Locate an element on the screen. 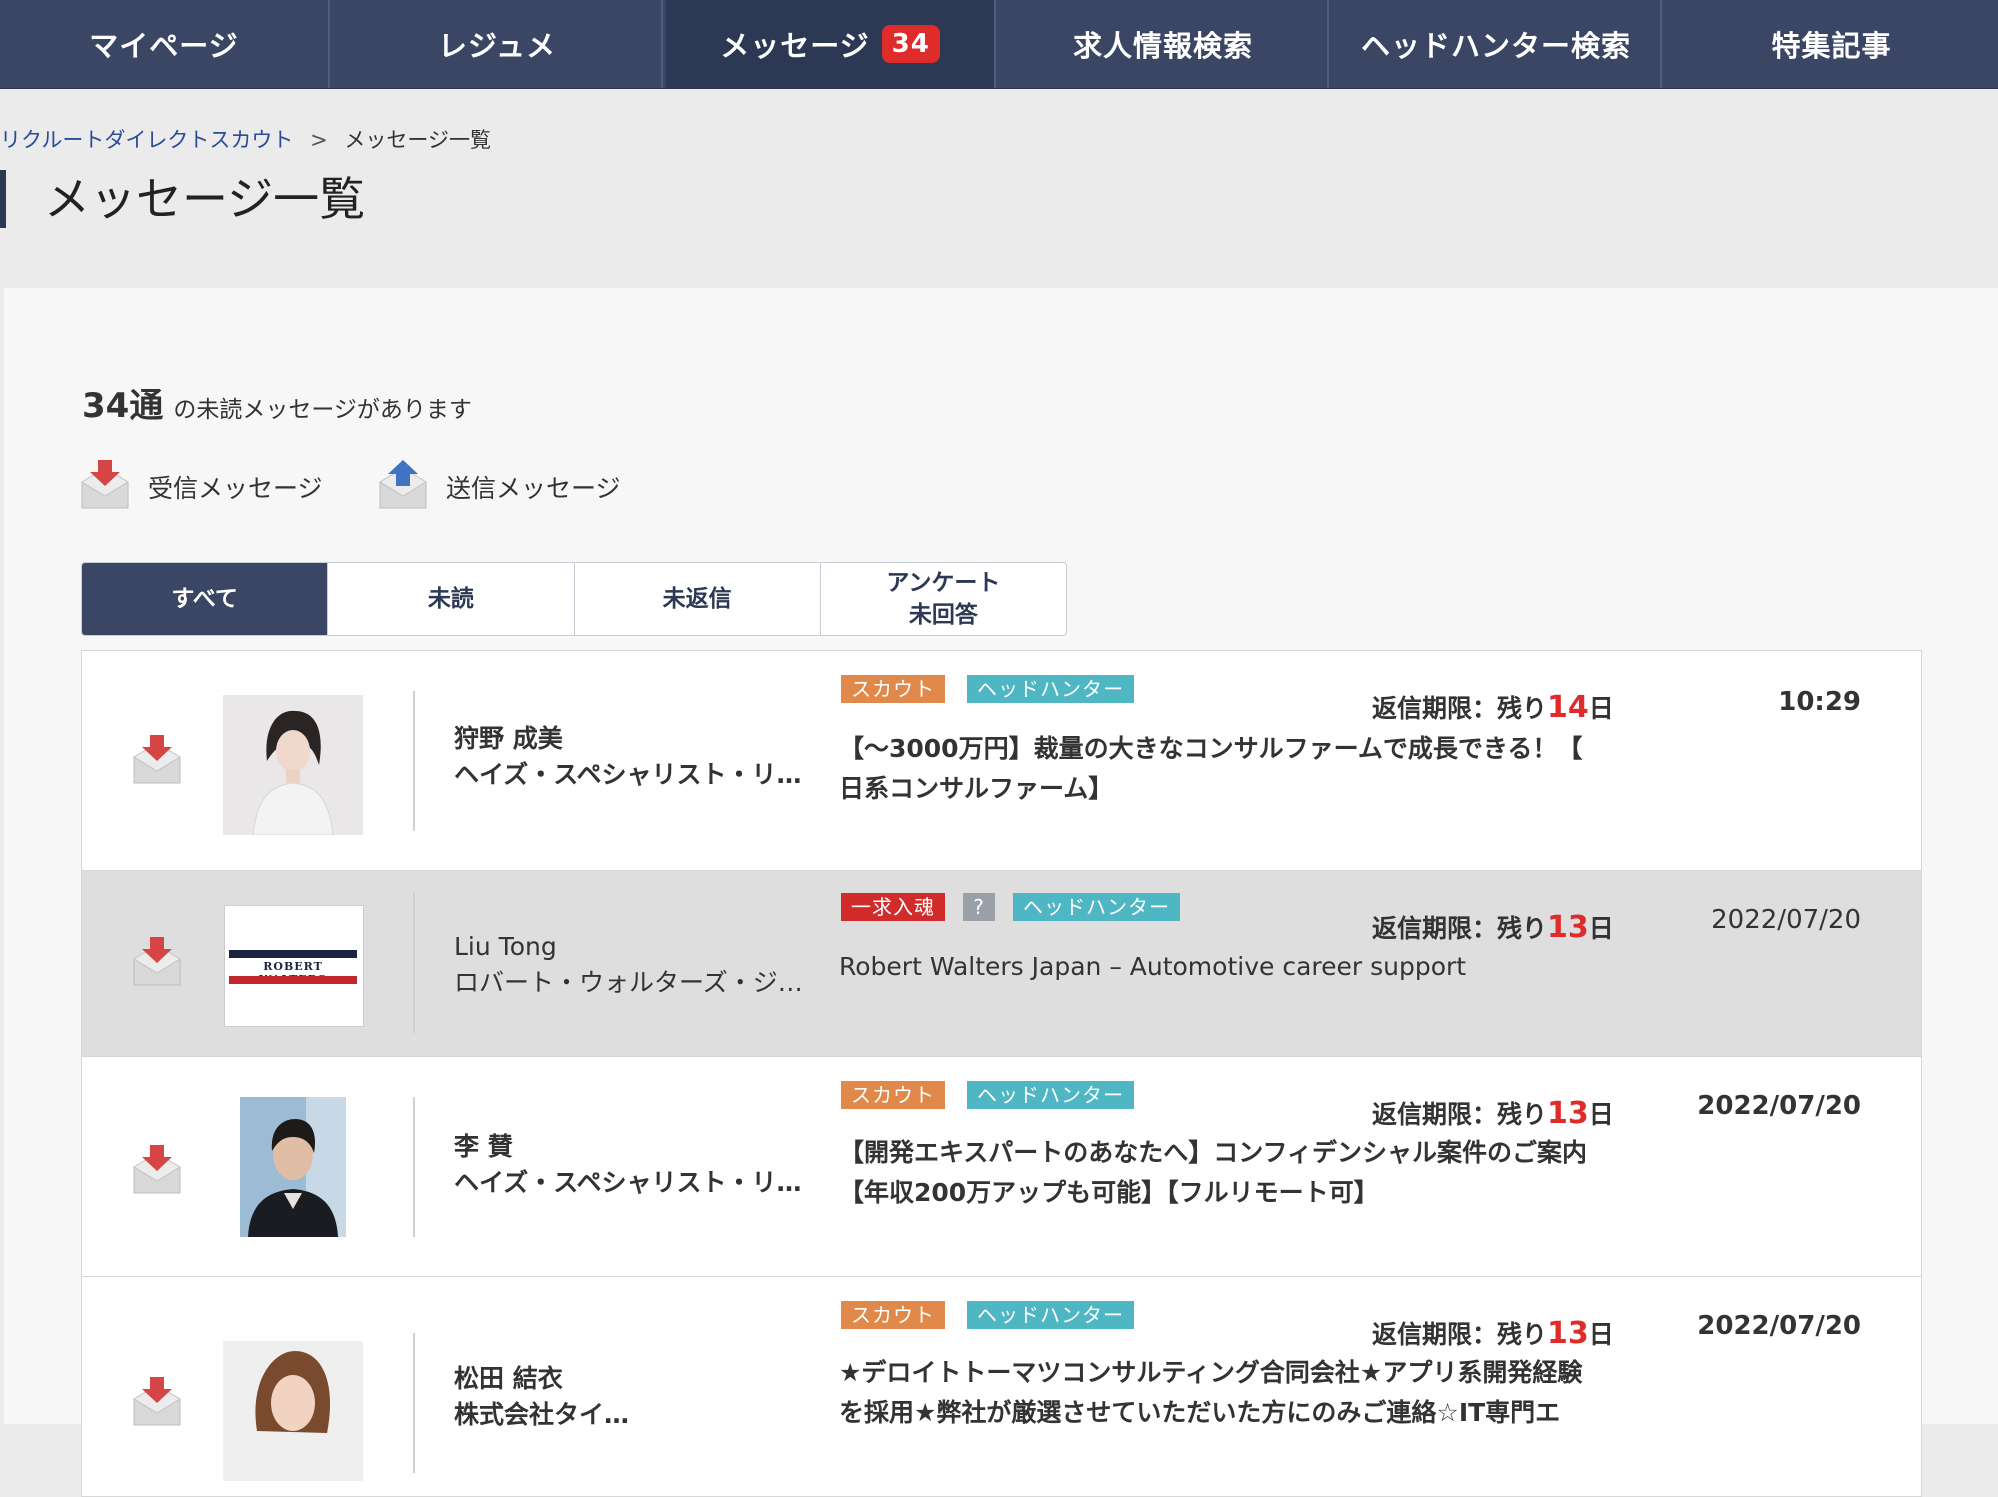 The width and height of the screenshot is (1998, 1497). tab-survey-line1: アンケート is located at coordinates (943, 583).